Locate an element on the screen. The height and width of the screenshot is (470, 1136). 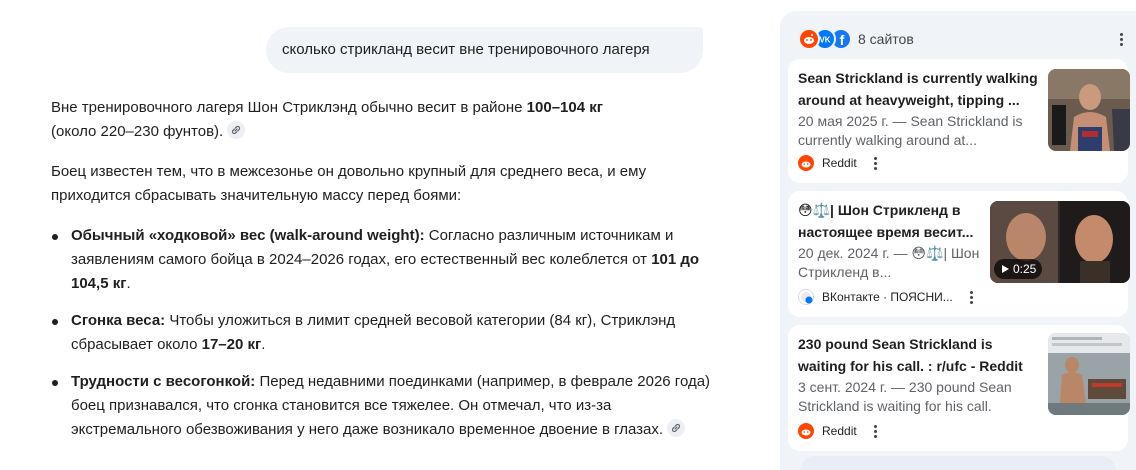
show-all-button is located at coordinates (958, 463).